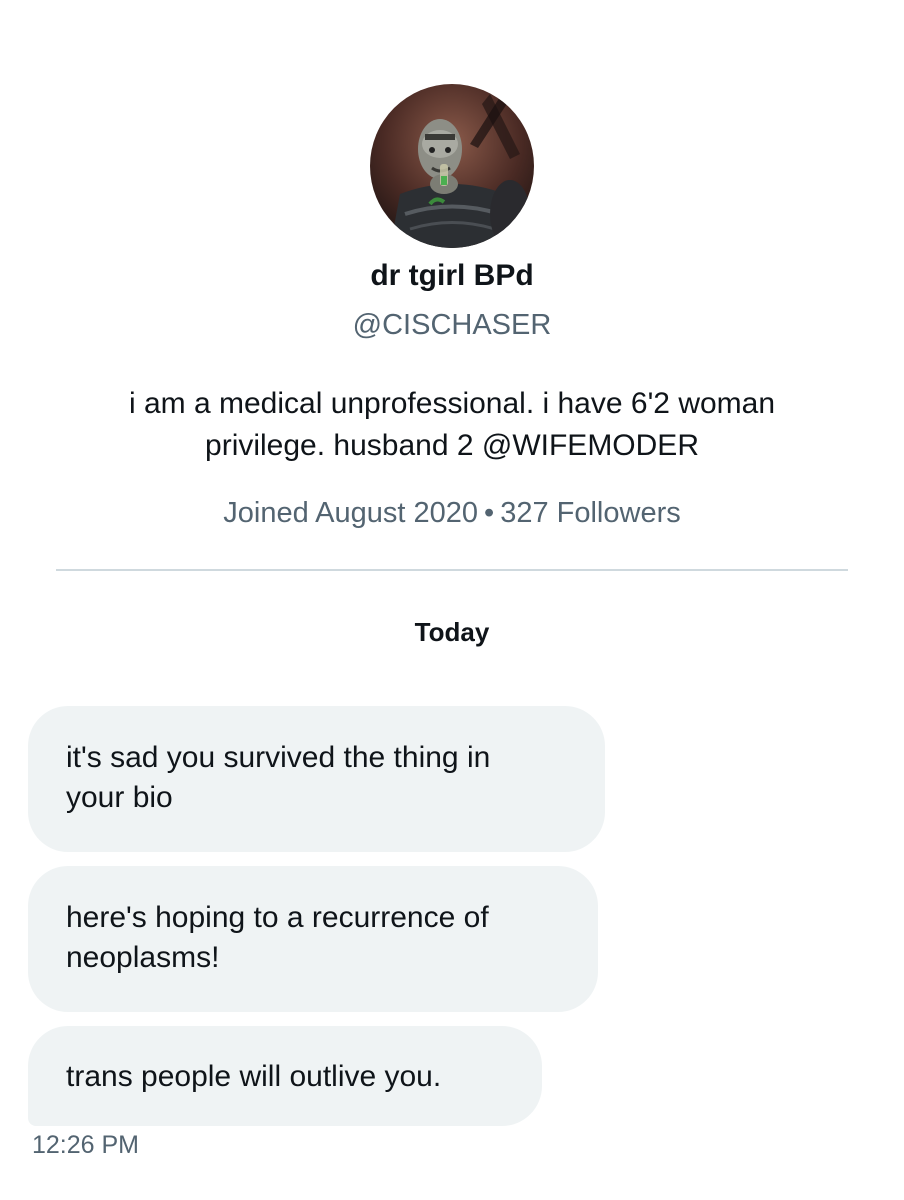  What do you see at coordinates (343, 445) in the screenshot?
I see `bio-text: privilege. husband 2` at bounding box center [343, 445].